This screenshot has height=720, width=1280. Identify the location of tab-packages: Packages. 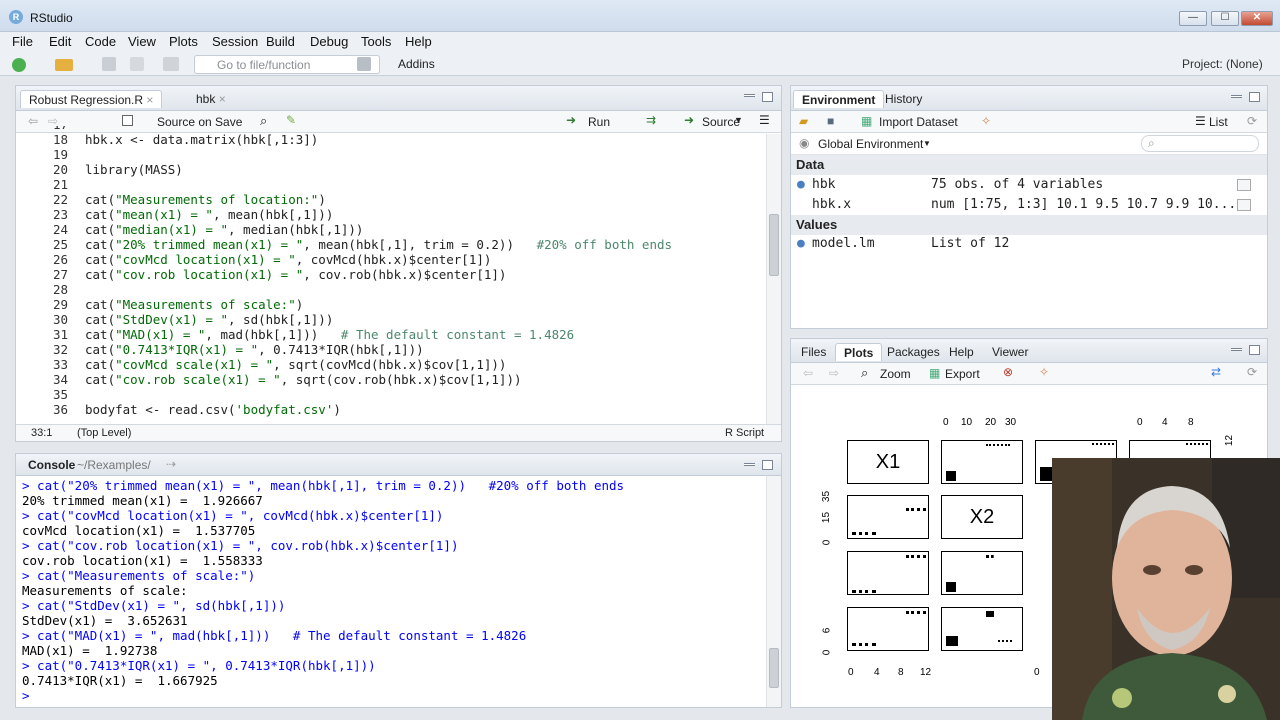
(913, 352).